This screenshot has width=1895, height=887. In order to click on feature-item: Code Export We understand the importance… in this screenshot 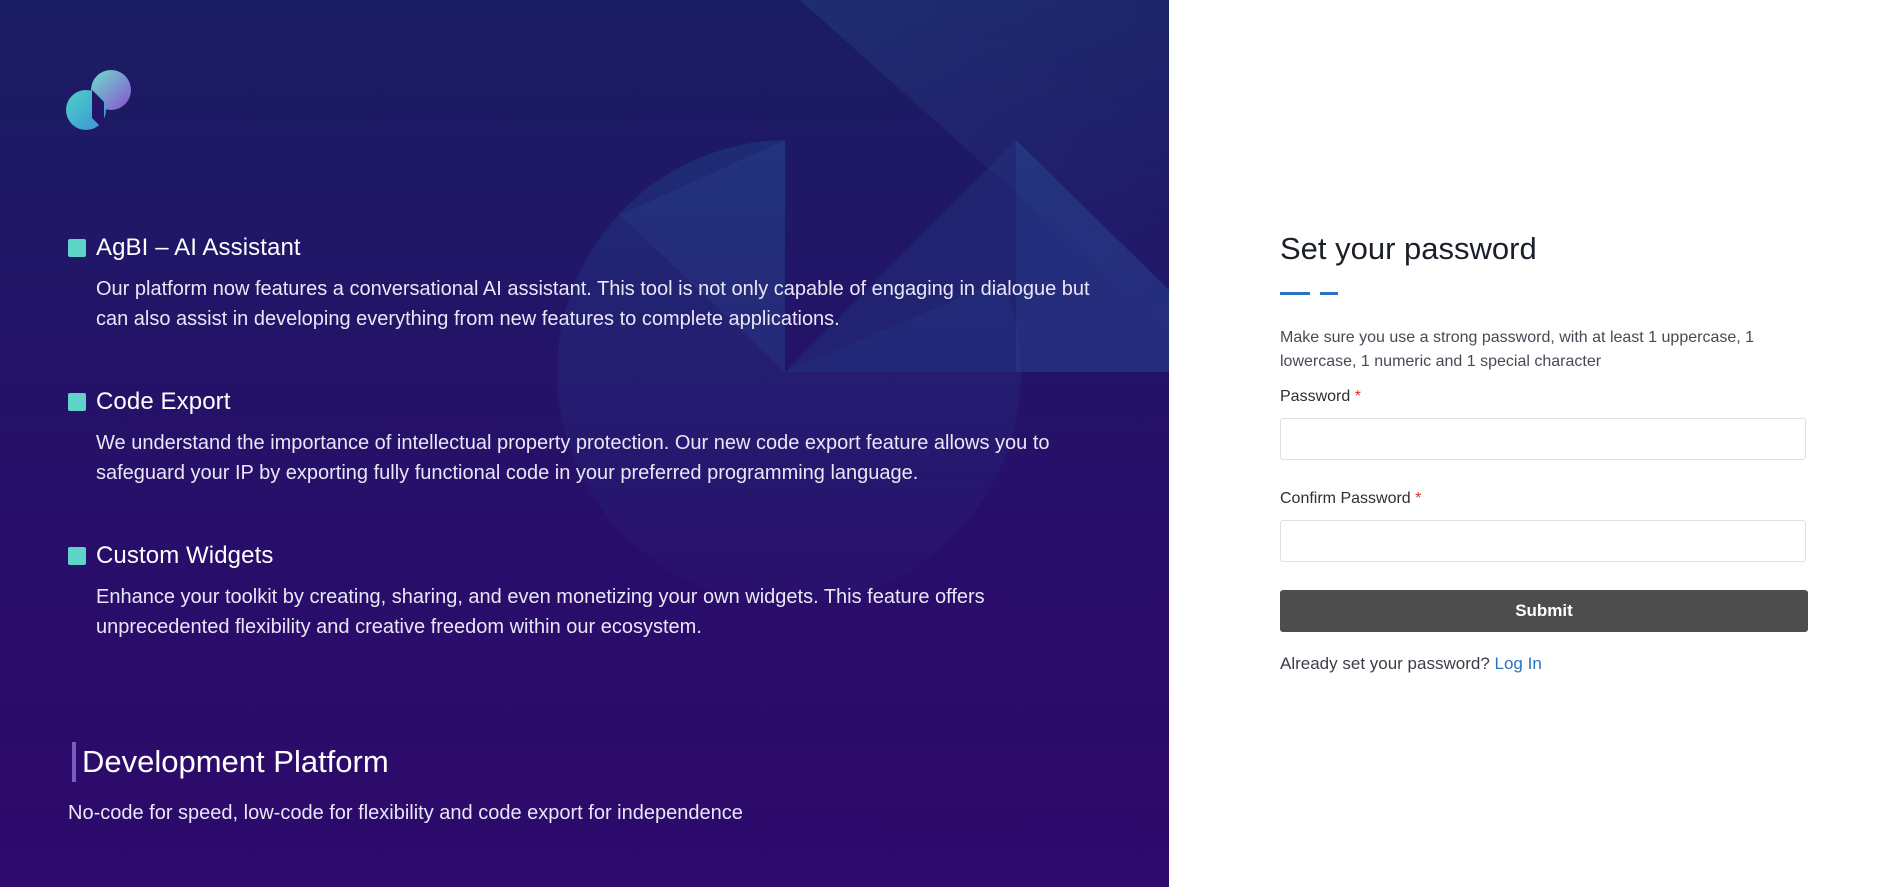, I will do `click(588, 436)`.